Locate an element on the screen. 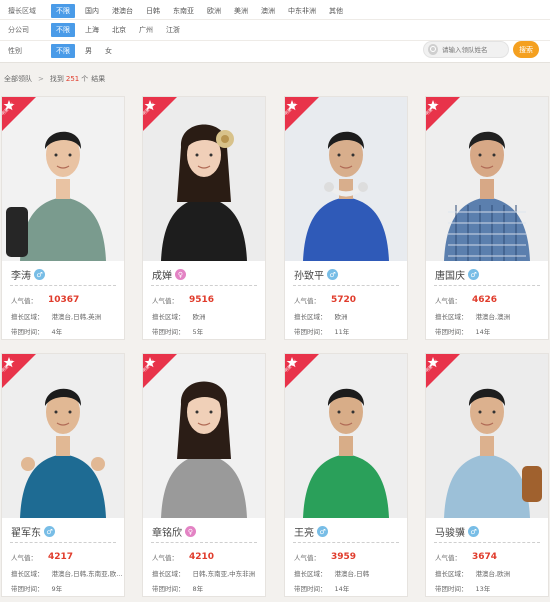  leader-card: 明星领队 李涛 ♂ 人气值： 10367 擅长区域： 港澳台,日韩,英洲 带团时间： 4年 is located at coordinates (63, 218).